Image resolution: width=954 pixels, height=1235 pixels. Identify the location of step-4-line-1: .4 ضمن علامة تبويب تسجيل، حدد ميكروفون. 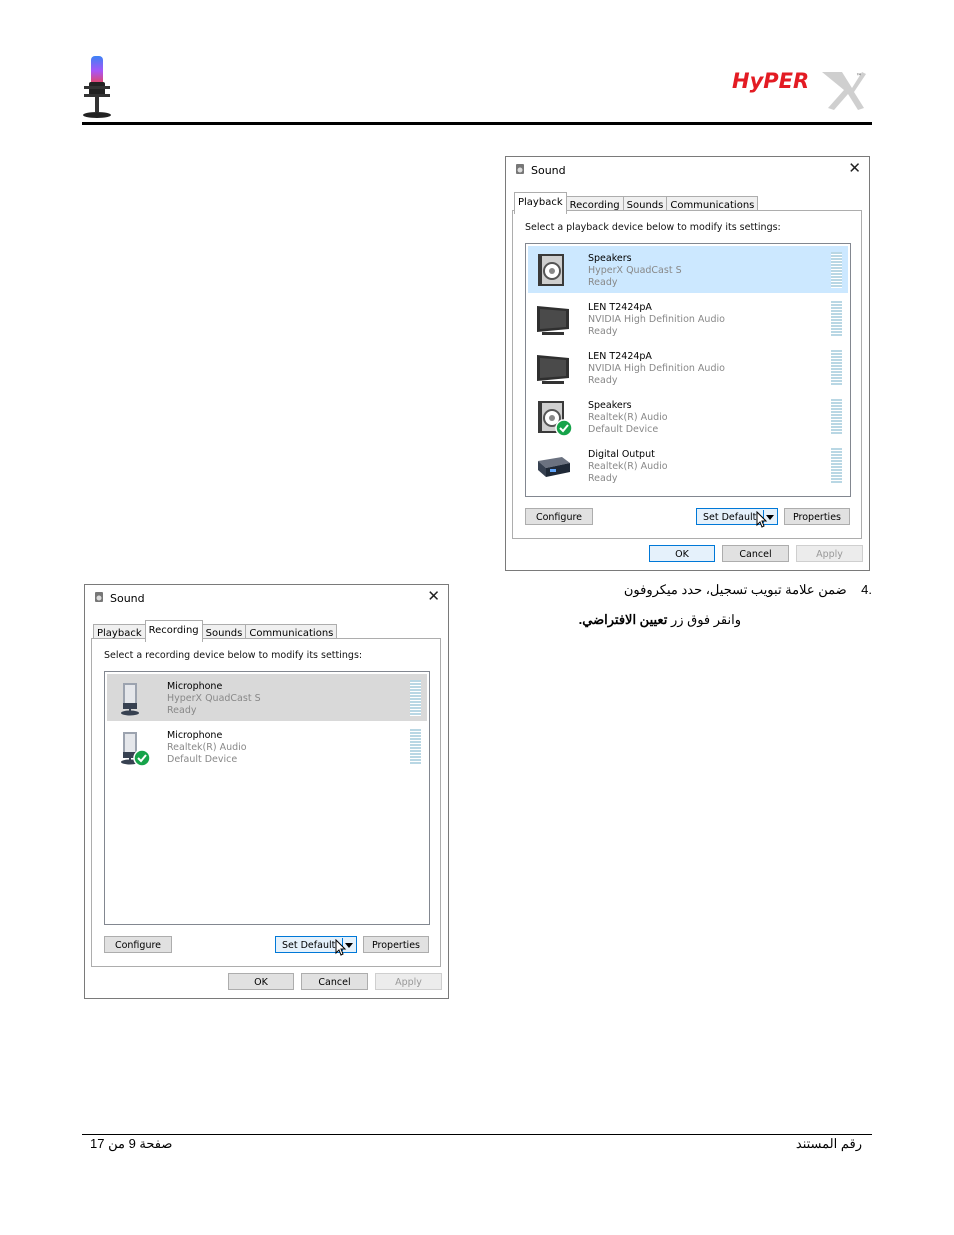
(716, 590).